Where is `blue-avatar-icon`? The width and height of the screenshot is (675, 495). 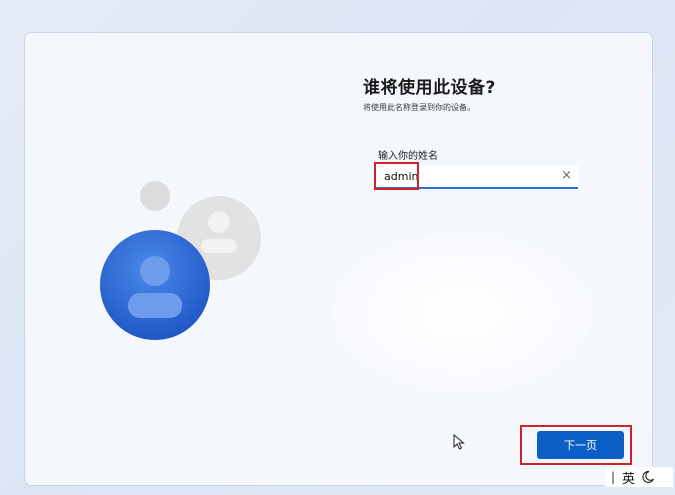 blue-avatar-icon is located at coordinates (155, 285).